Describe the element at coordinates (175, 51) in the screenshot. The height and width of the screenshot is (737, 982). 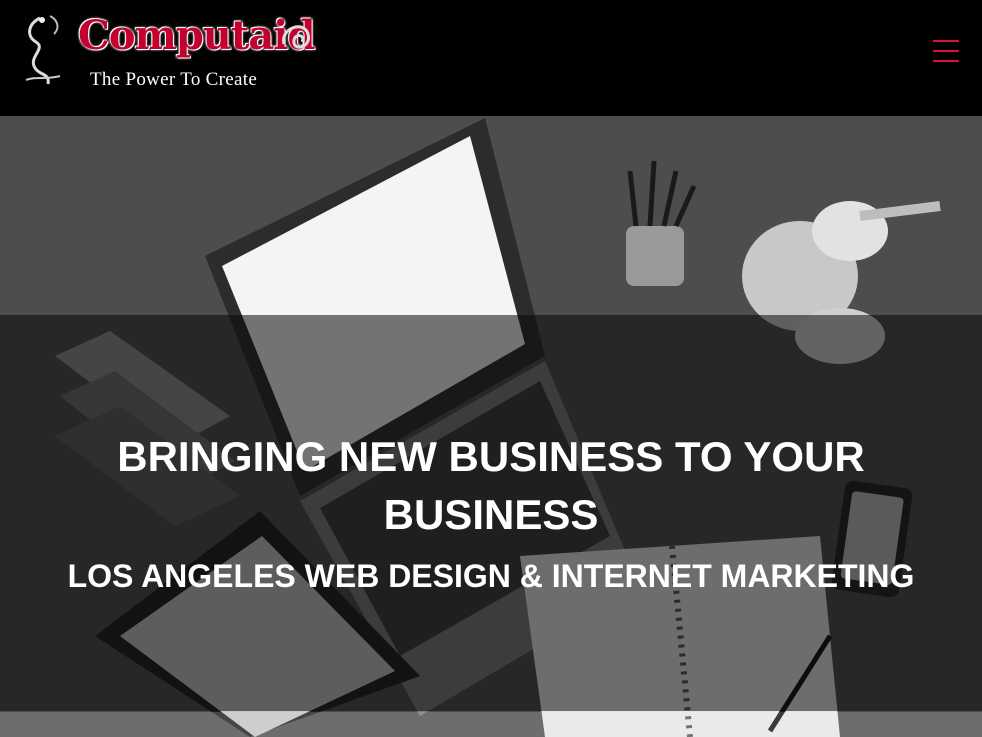
I see `logo: Computaid The Power To Create` at that location.